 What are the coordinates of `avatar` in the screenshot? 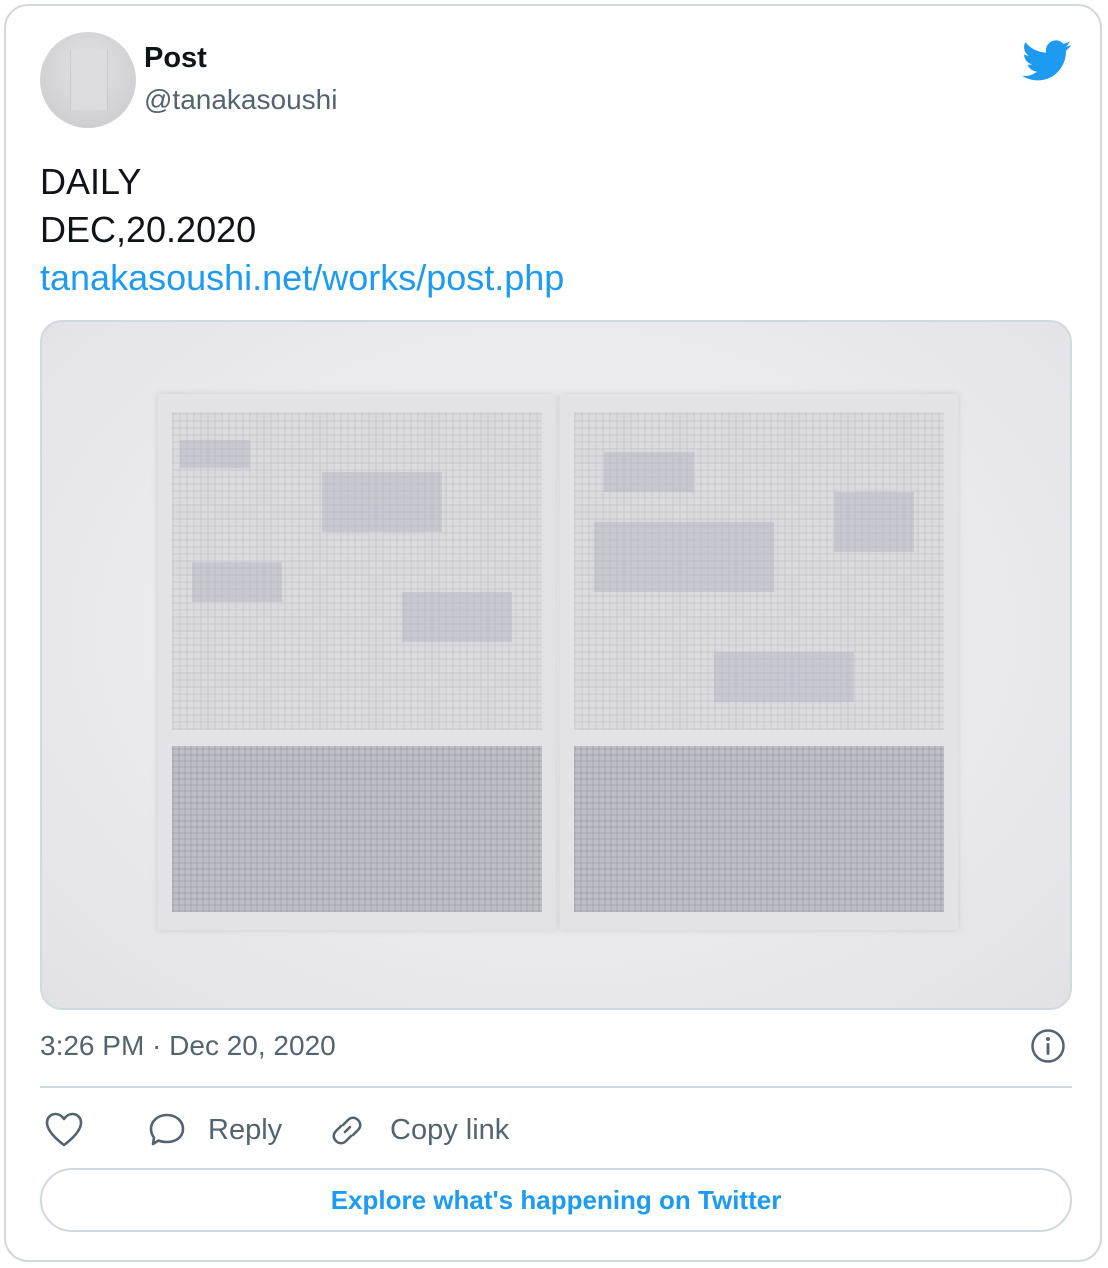 It's located at (88, 80).